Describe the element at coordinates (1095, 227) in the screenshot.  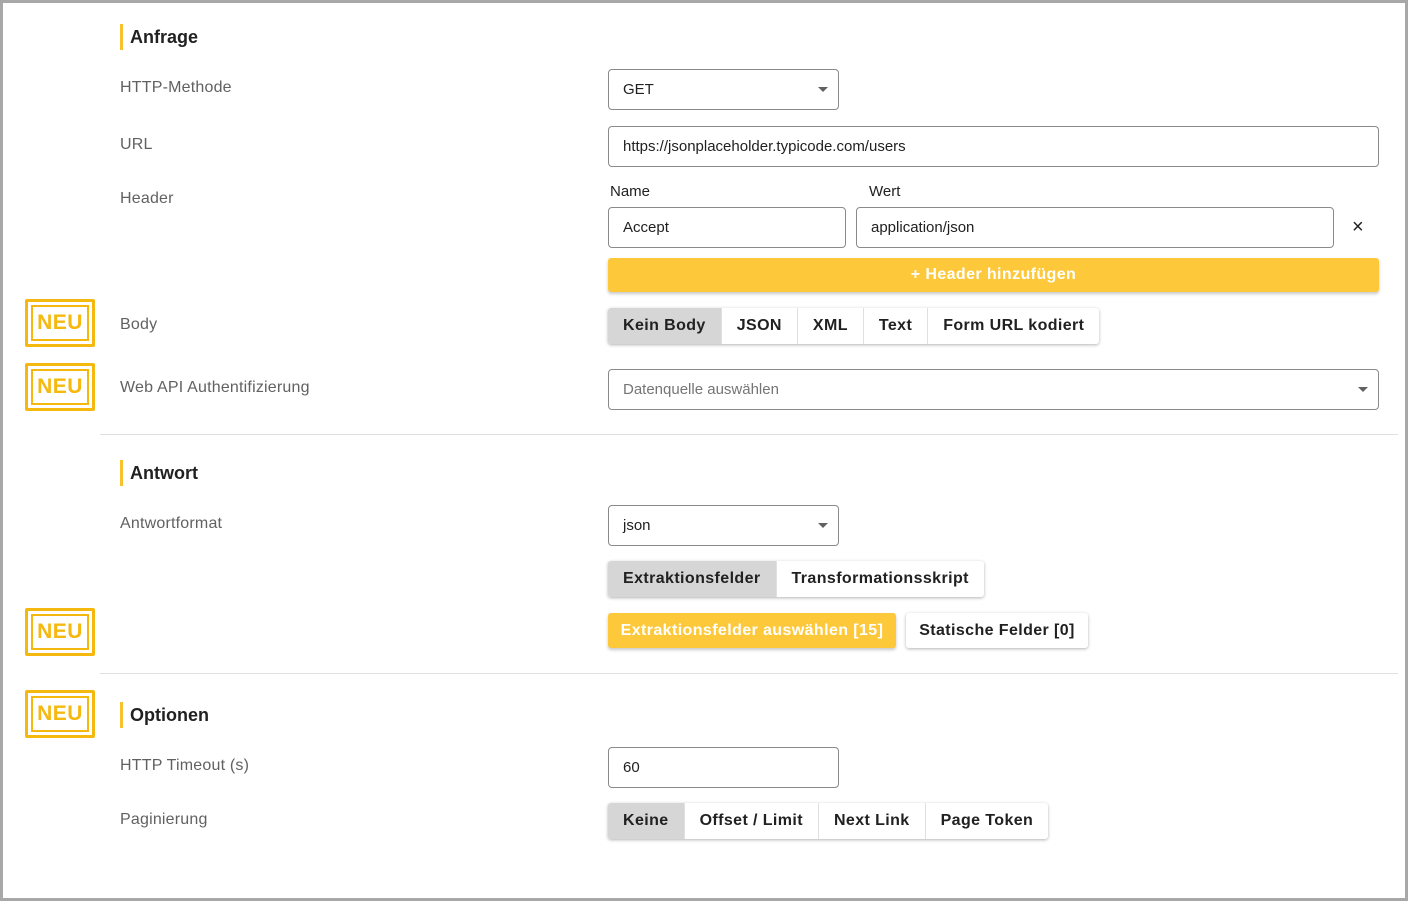
I see `header-value-input: application/json` at that location.